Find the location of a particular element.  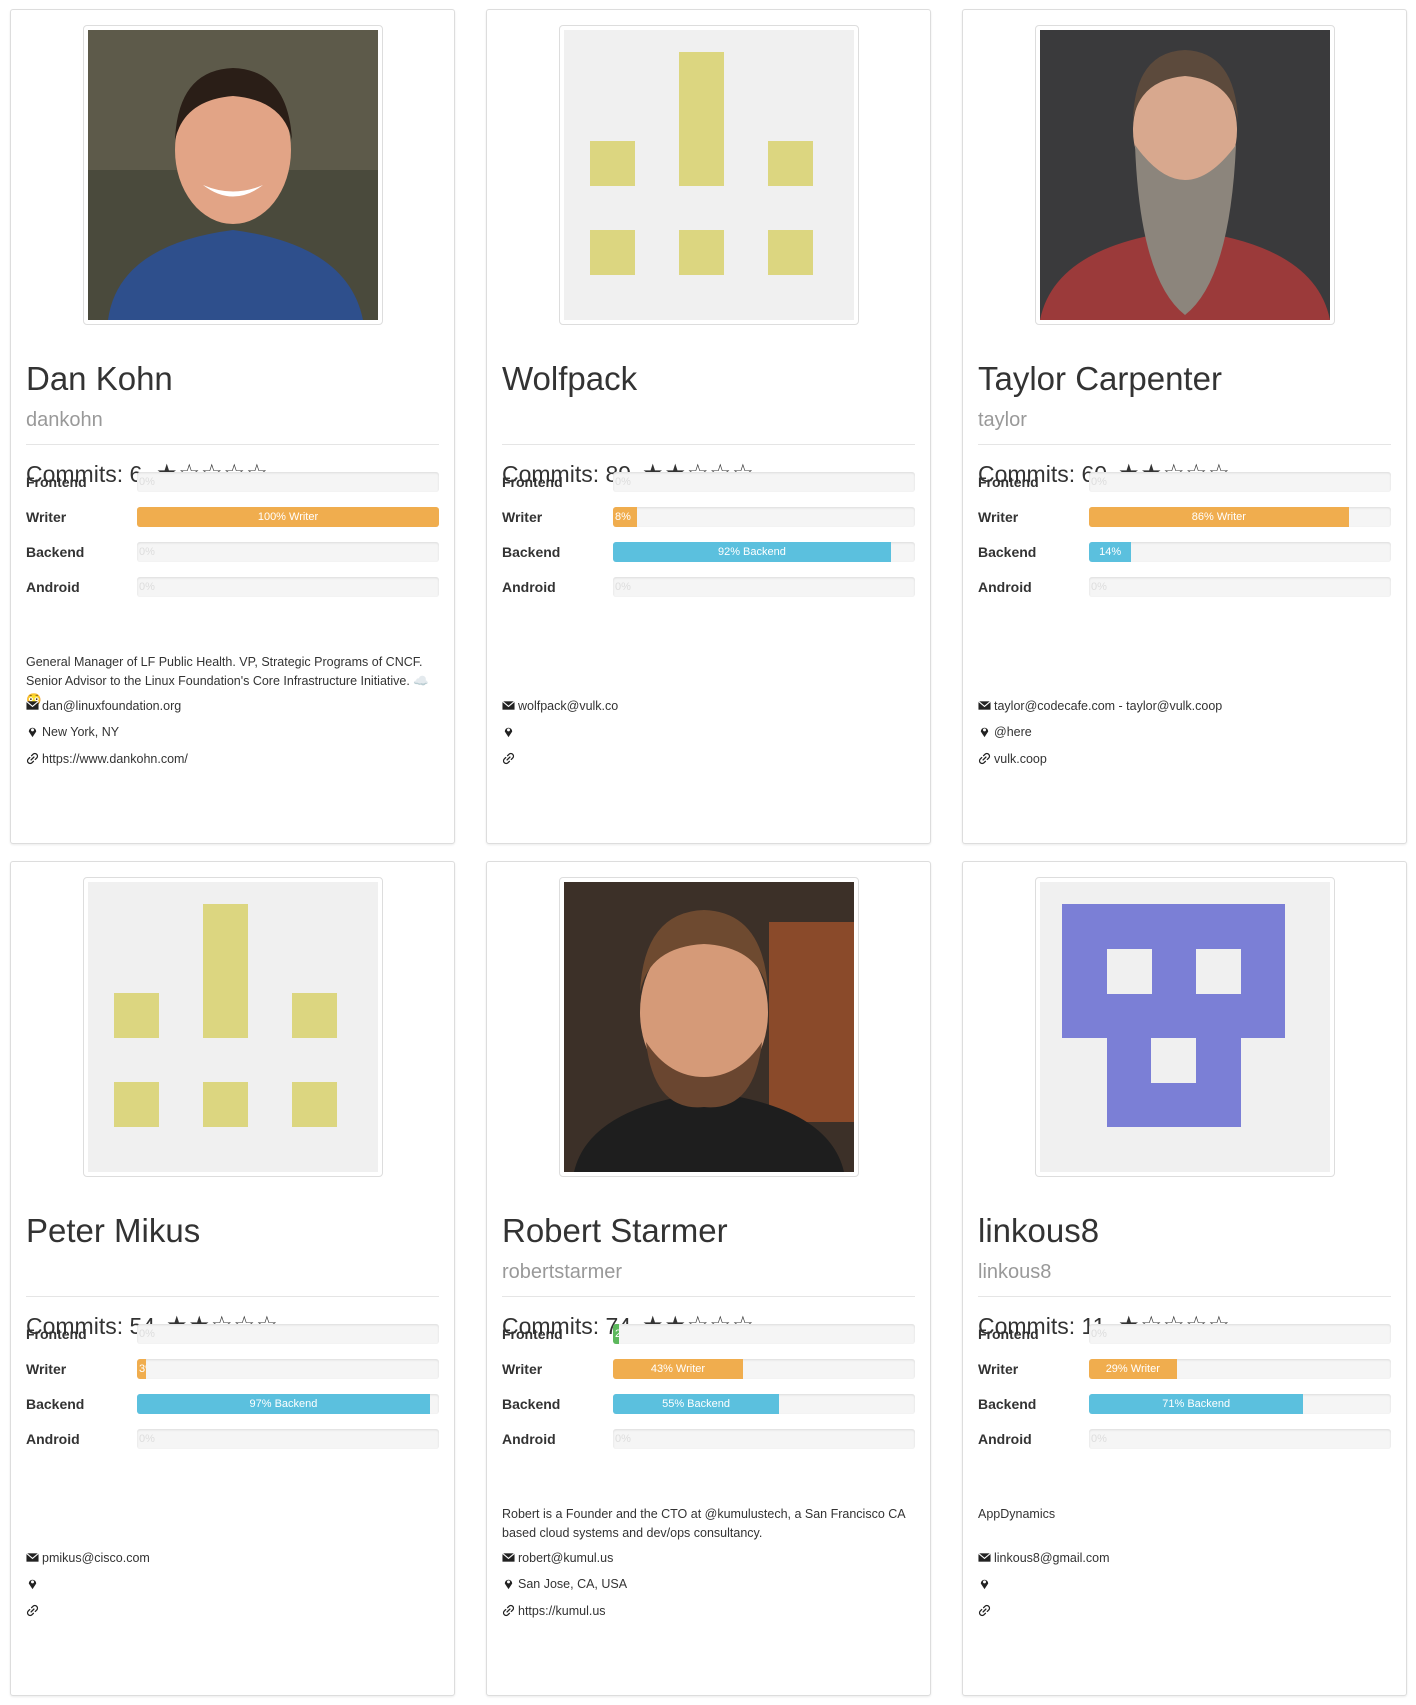

website-link: vulk.coop is located at coordinates (1012, 761).